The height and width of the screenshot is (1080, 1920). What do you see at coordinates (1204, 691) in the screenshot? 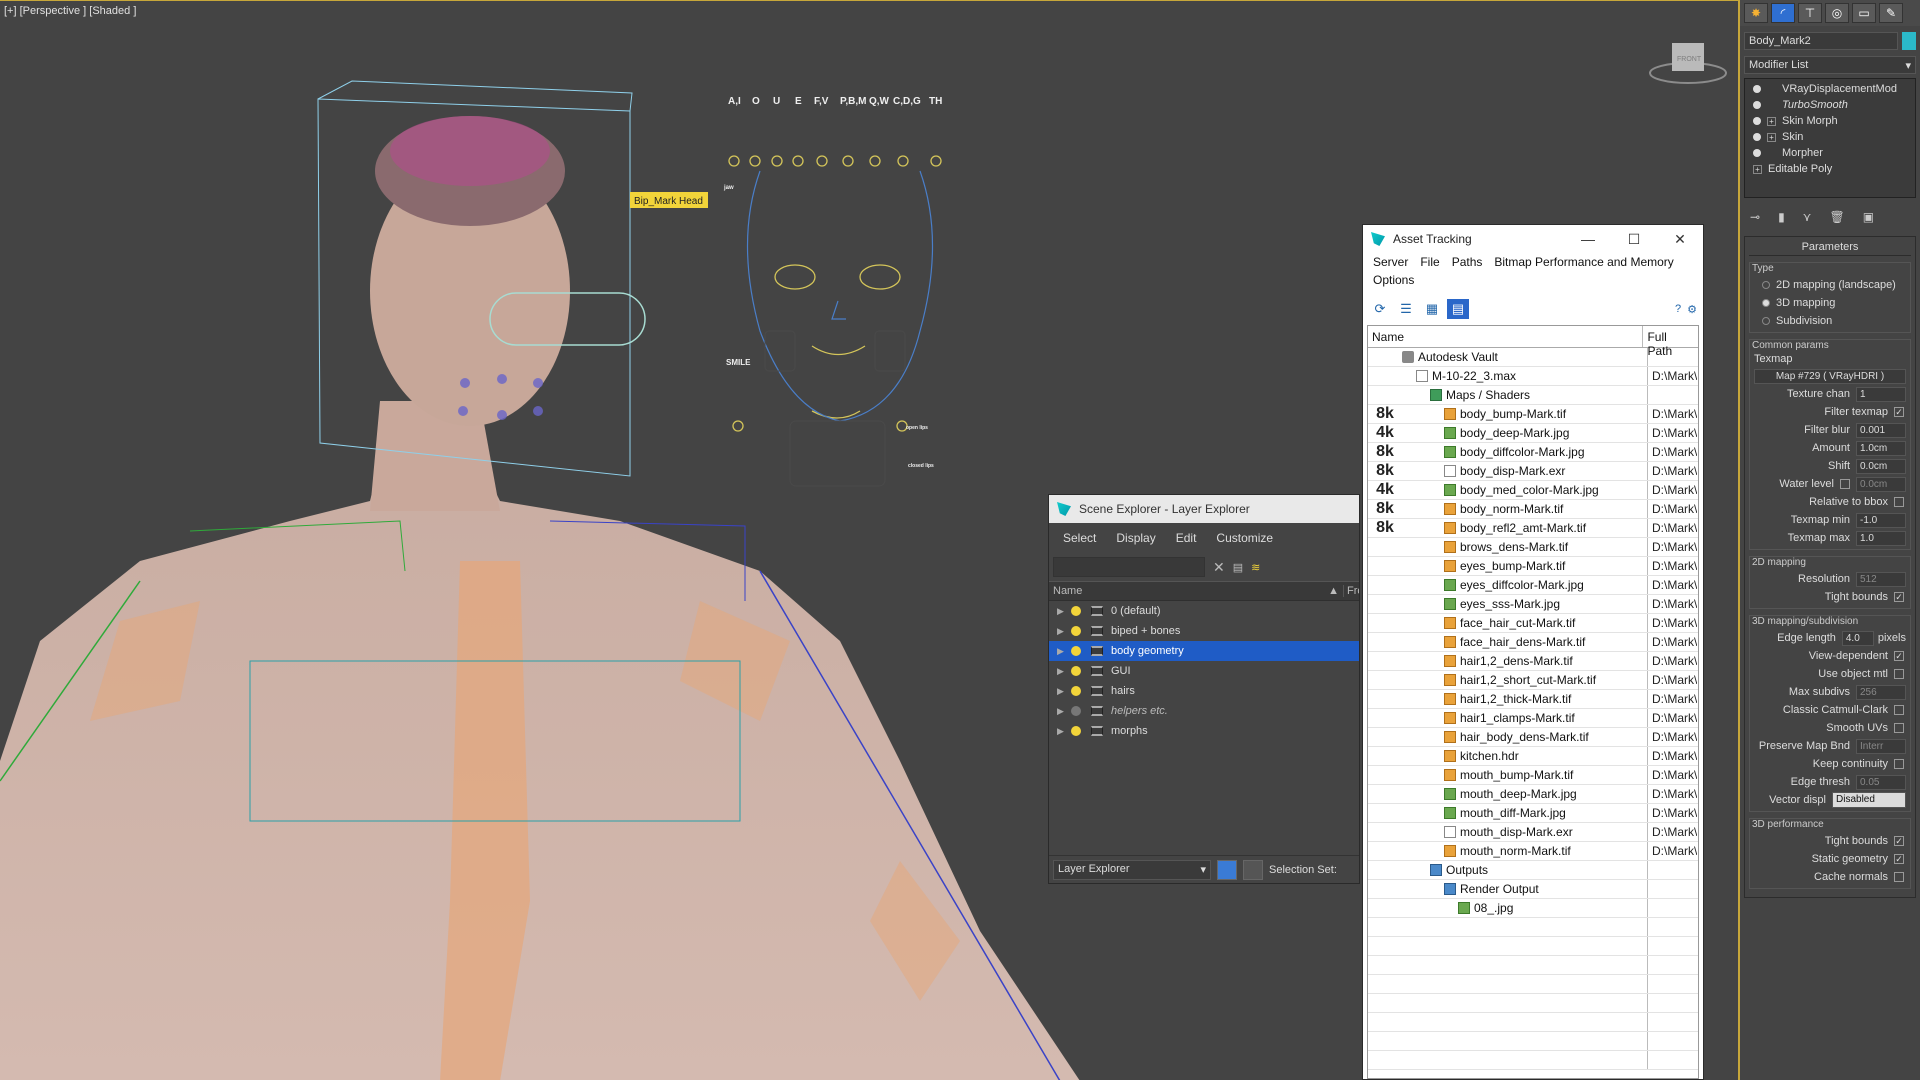
I see `layer-row: ▶ hairs` at bounding box center [1204, 691].